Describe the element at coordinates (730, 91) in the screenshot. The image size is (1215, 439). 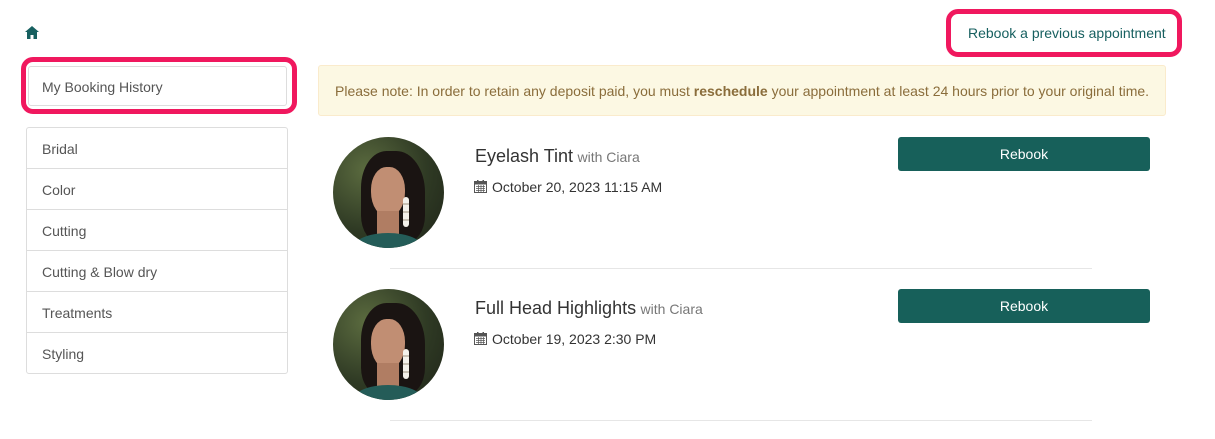
I see `notice-emphasis: reschedule` at that location.